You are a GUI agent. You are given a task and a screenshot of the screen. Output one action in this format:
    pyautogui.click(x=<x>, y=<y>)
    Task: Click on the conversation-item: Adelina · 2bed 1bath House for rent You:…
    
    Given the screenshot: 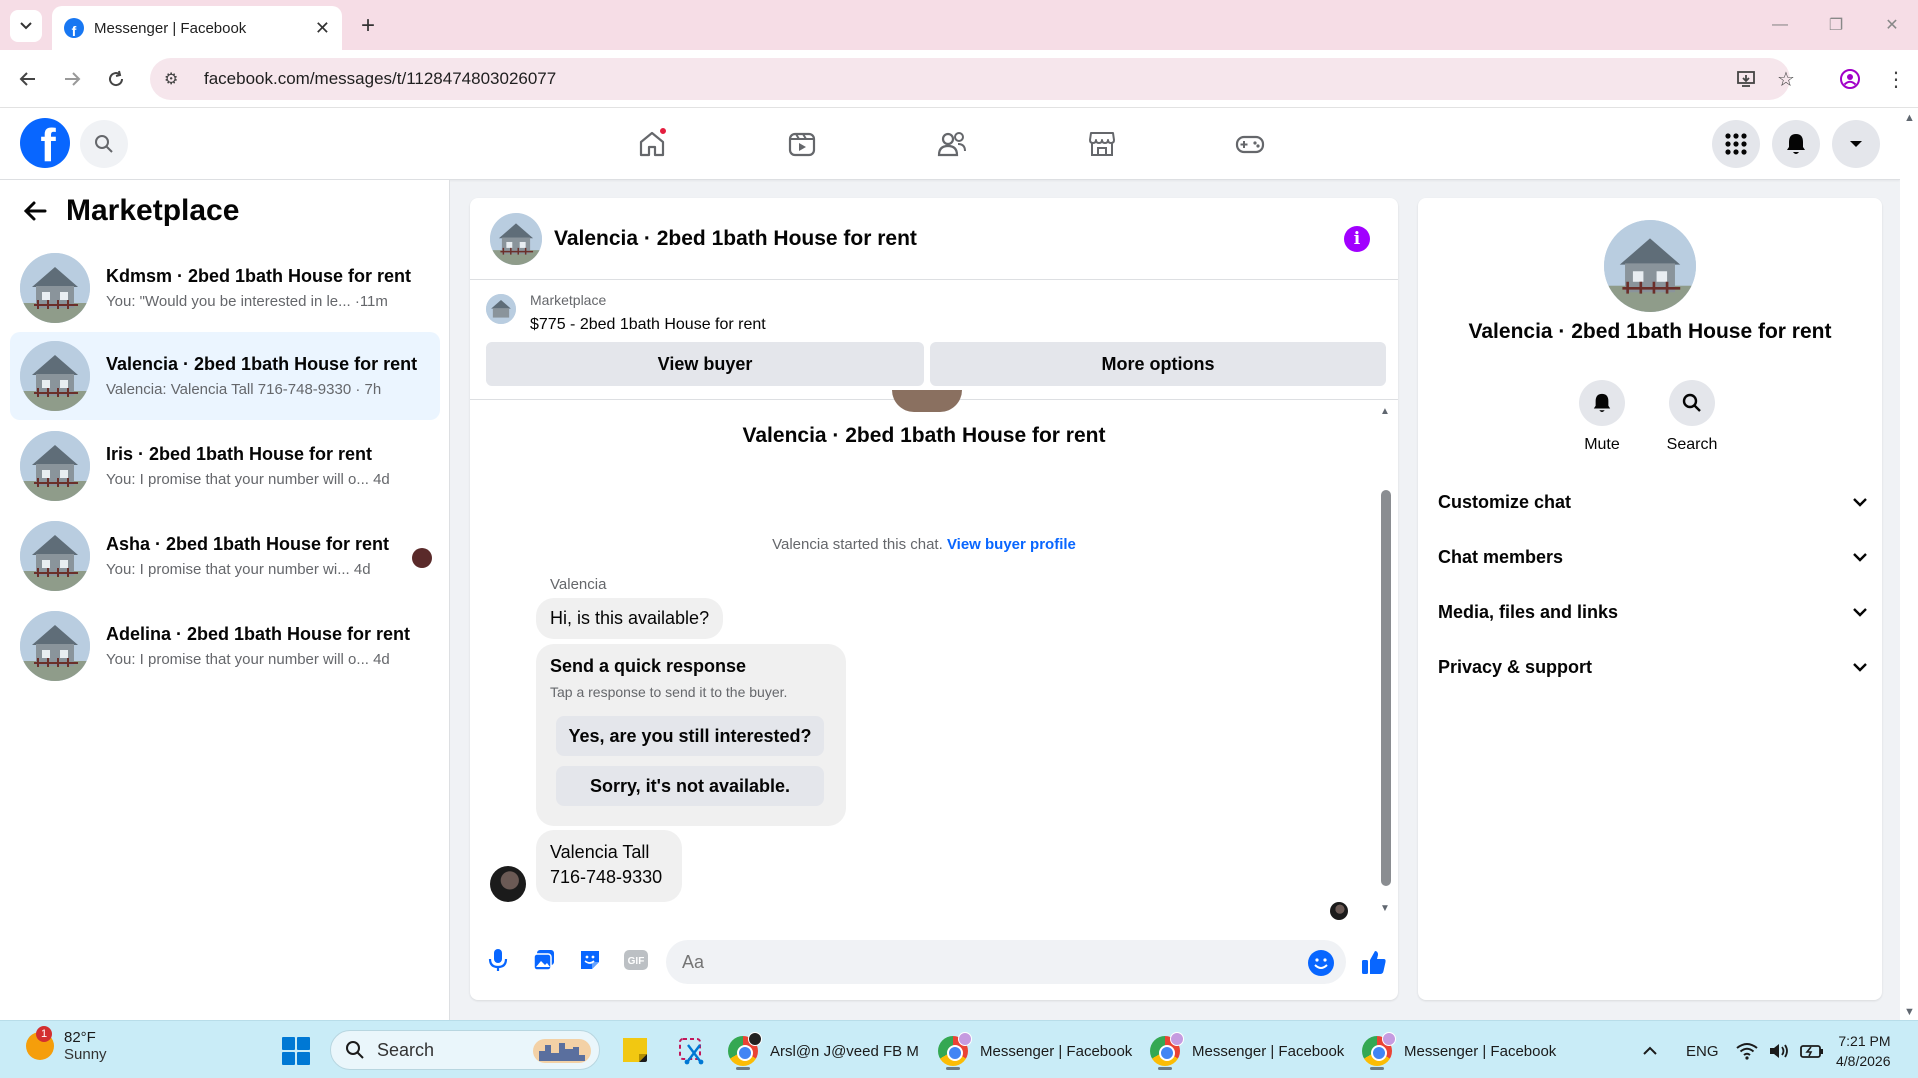 What is the action you would take?
    pyautogui.click(x=225, y=646)
    